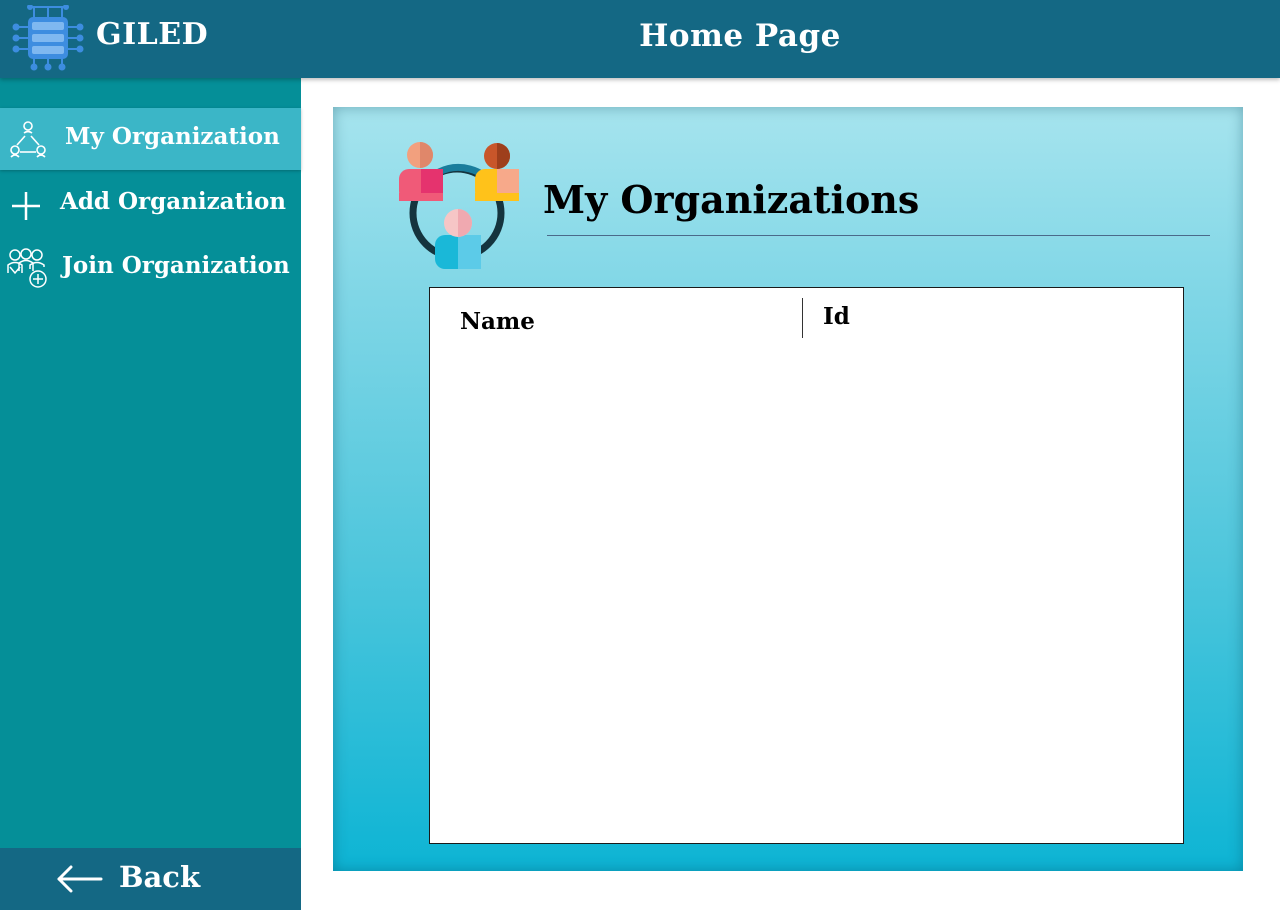  I want to click on sidebar-item-label: Join Organization, so click(176, 265).